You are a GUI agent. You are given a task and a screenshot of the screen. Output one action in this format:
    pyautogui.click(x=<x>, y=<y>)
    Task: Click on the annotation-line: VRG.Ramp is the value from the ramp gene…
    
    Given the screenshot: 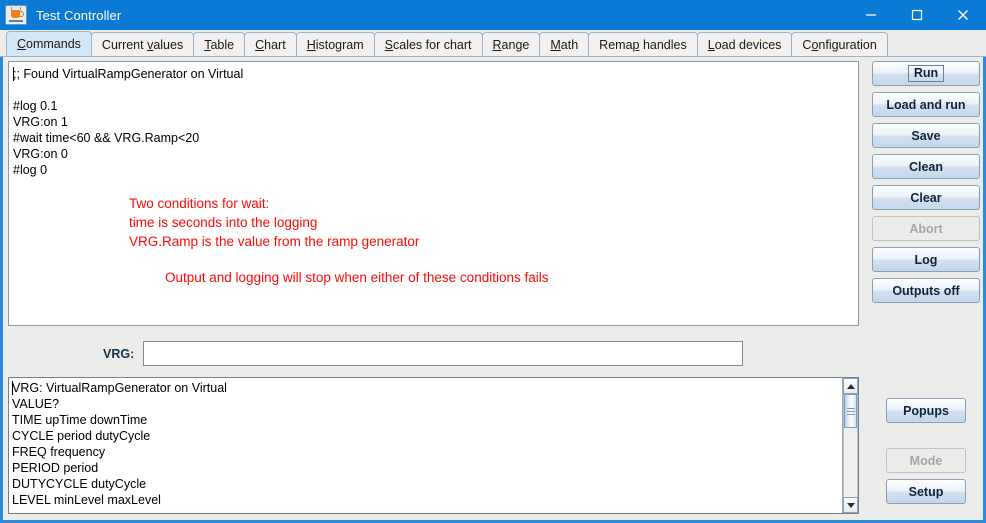 What is the action you would take?
    pyautogui.click(x=274, y=241)
    